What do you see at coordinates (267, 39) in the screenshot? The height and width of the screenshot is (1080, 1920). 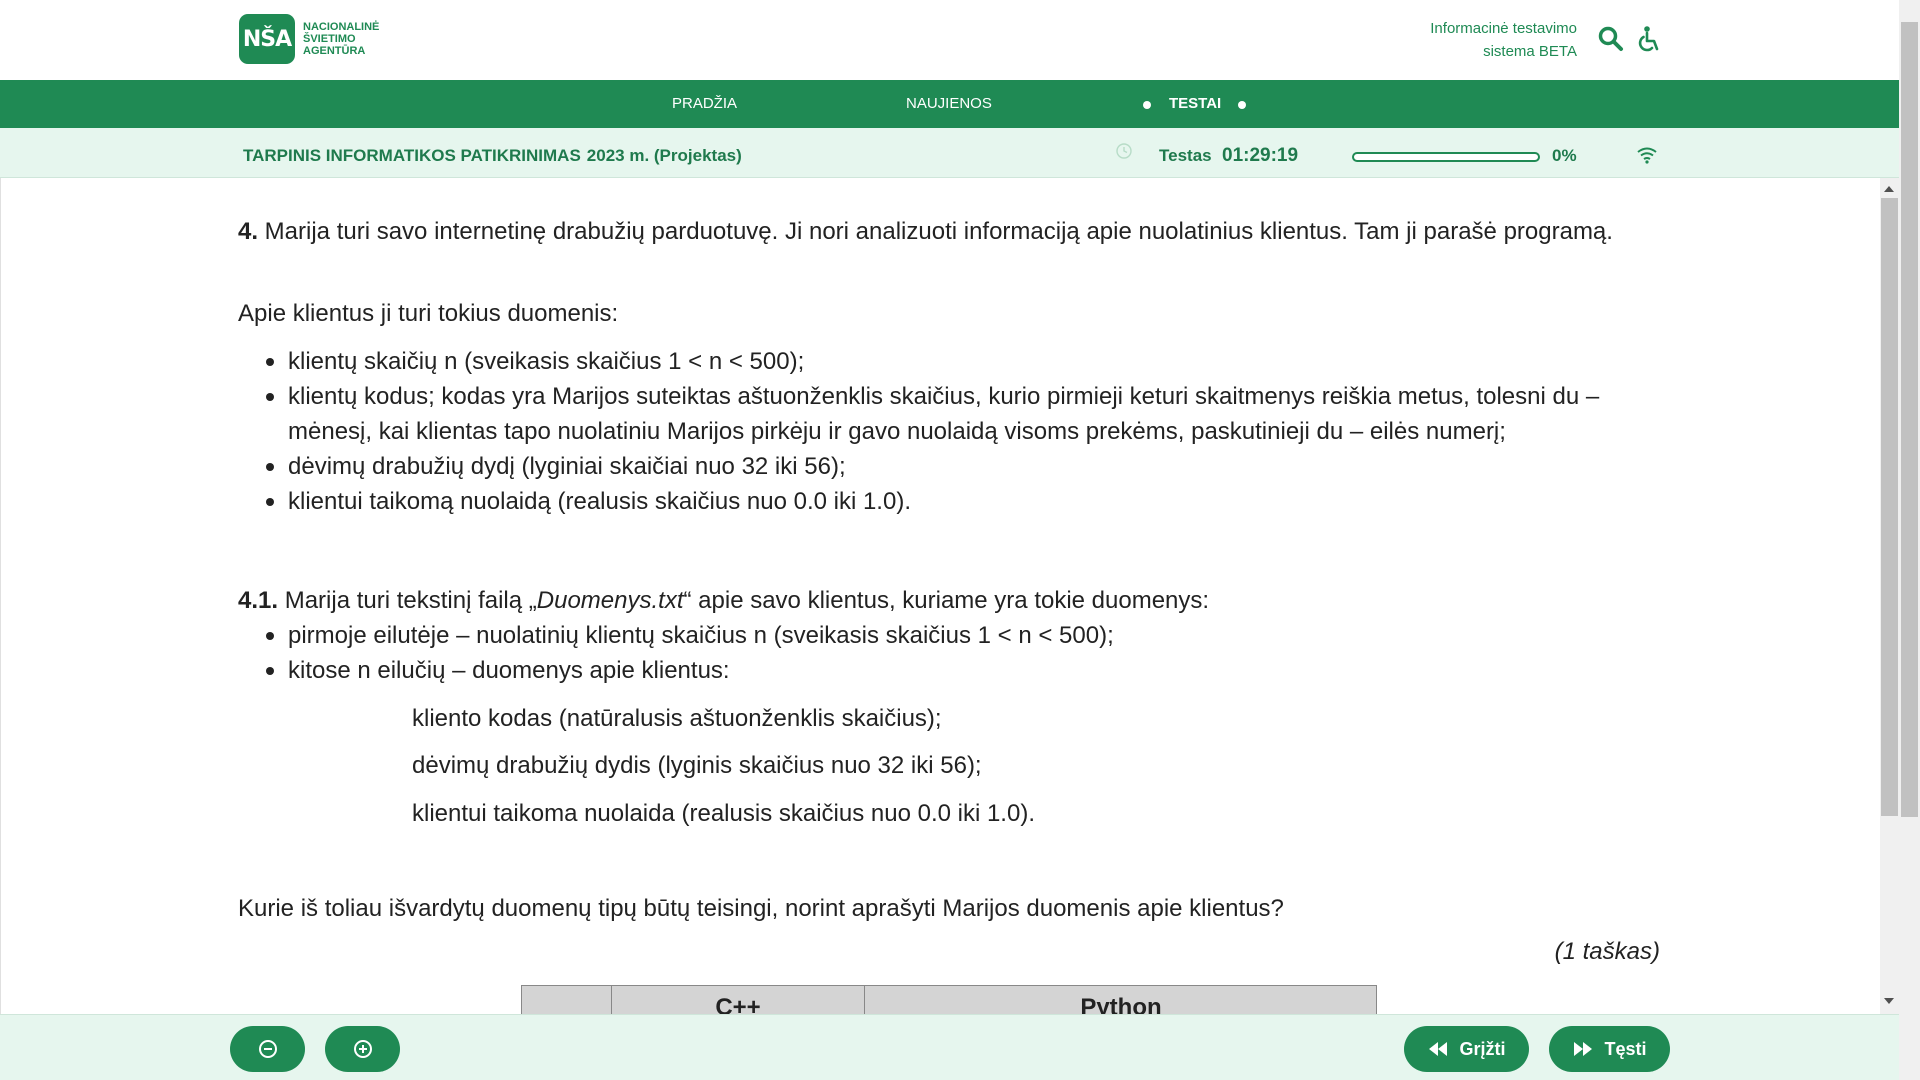 I see `logo-mark: NŠA` at bounding box center [267, 39].